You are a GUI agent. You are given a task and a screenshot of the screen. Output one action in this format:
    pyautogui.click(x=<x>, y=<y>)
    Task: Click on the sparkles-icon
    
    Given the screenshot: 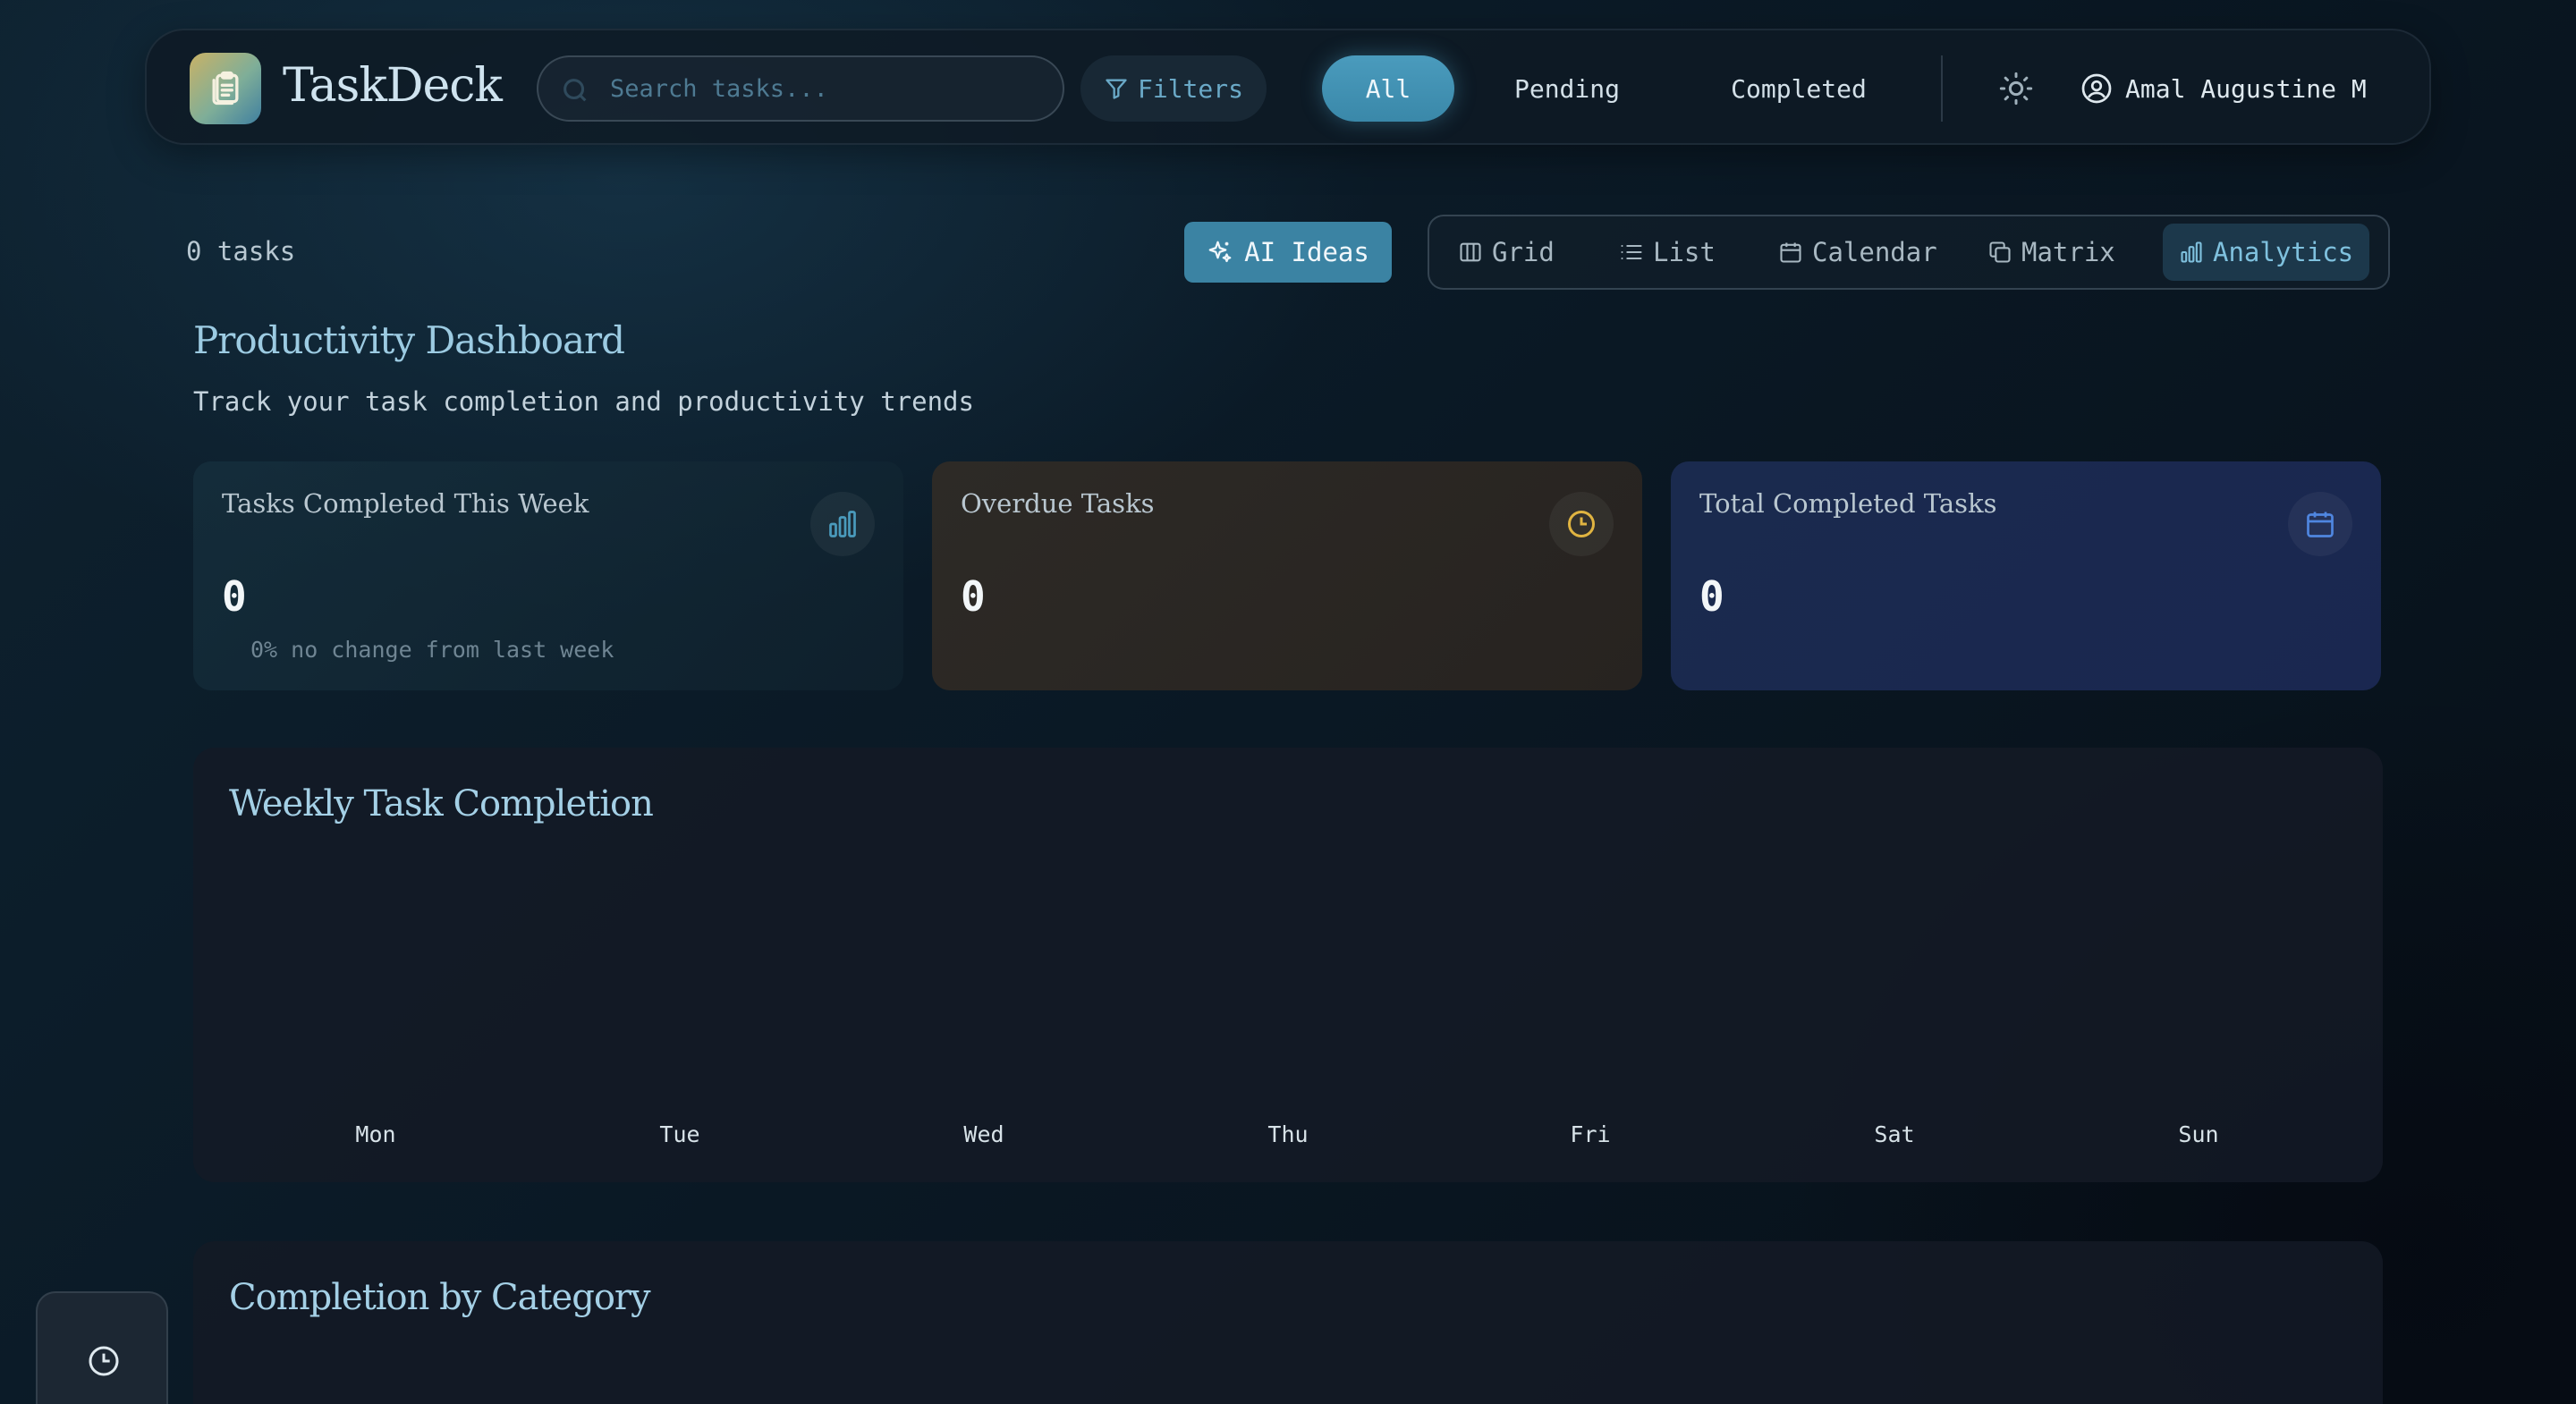 What is the action you would take?
    pyautogui.click(x=1220, y=252)
    